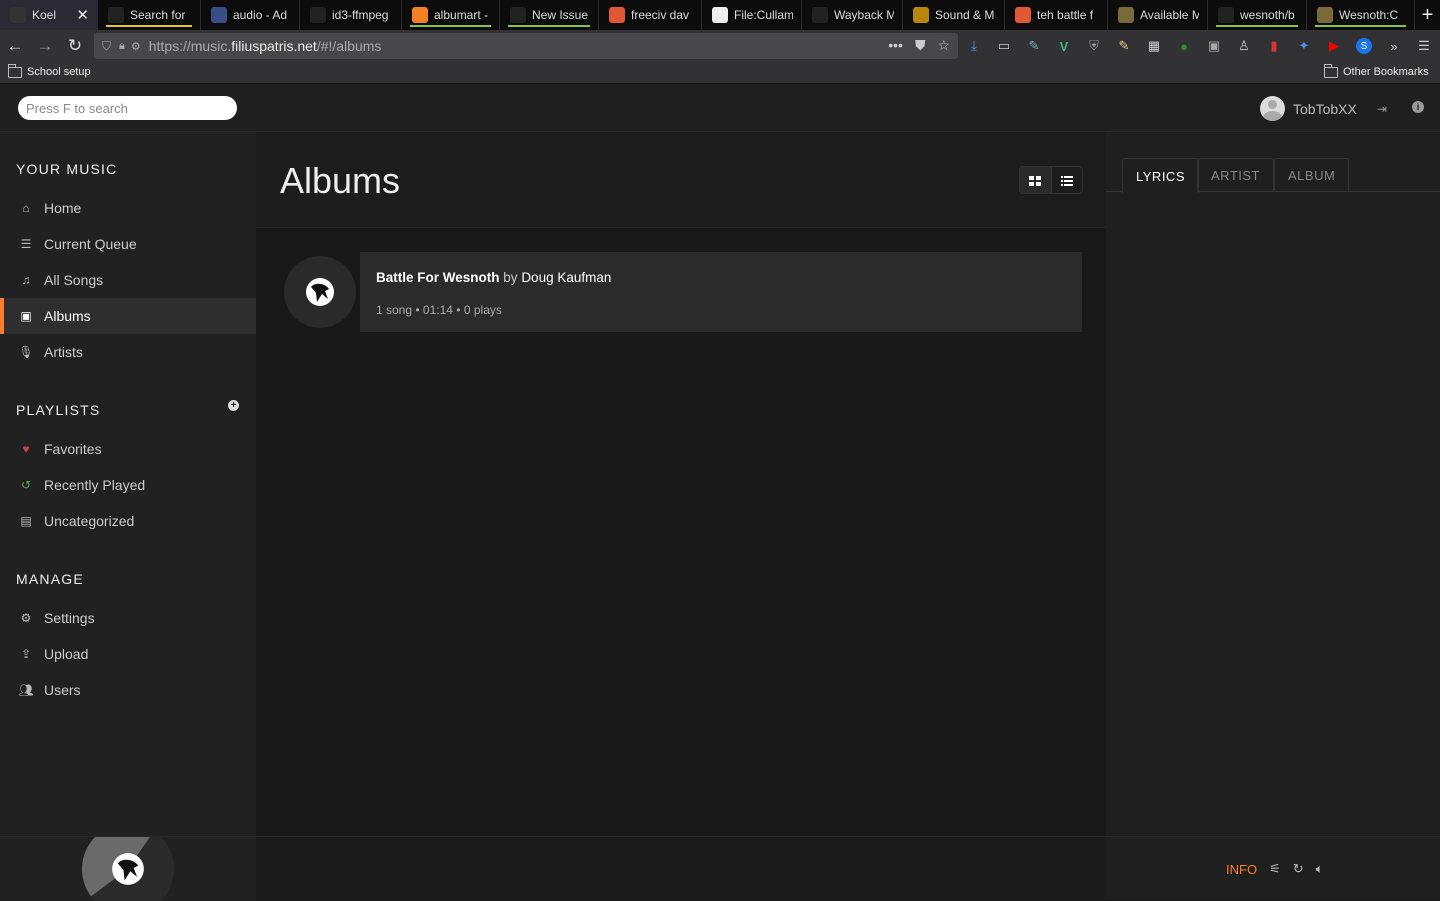 The image size is (1440, 901). Describe the element at coordinates (58, 410) in the screenshot. I see `playlists-heading: PLAYLISTS` at that location.